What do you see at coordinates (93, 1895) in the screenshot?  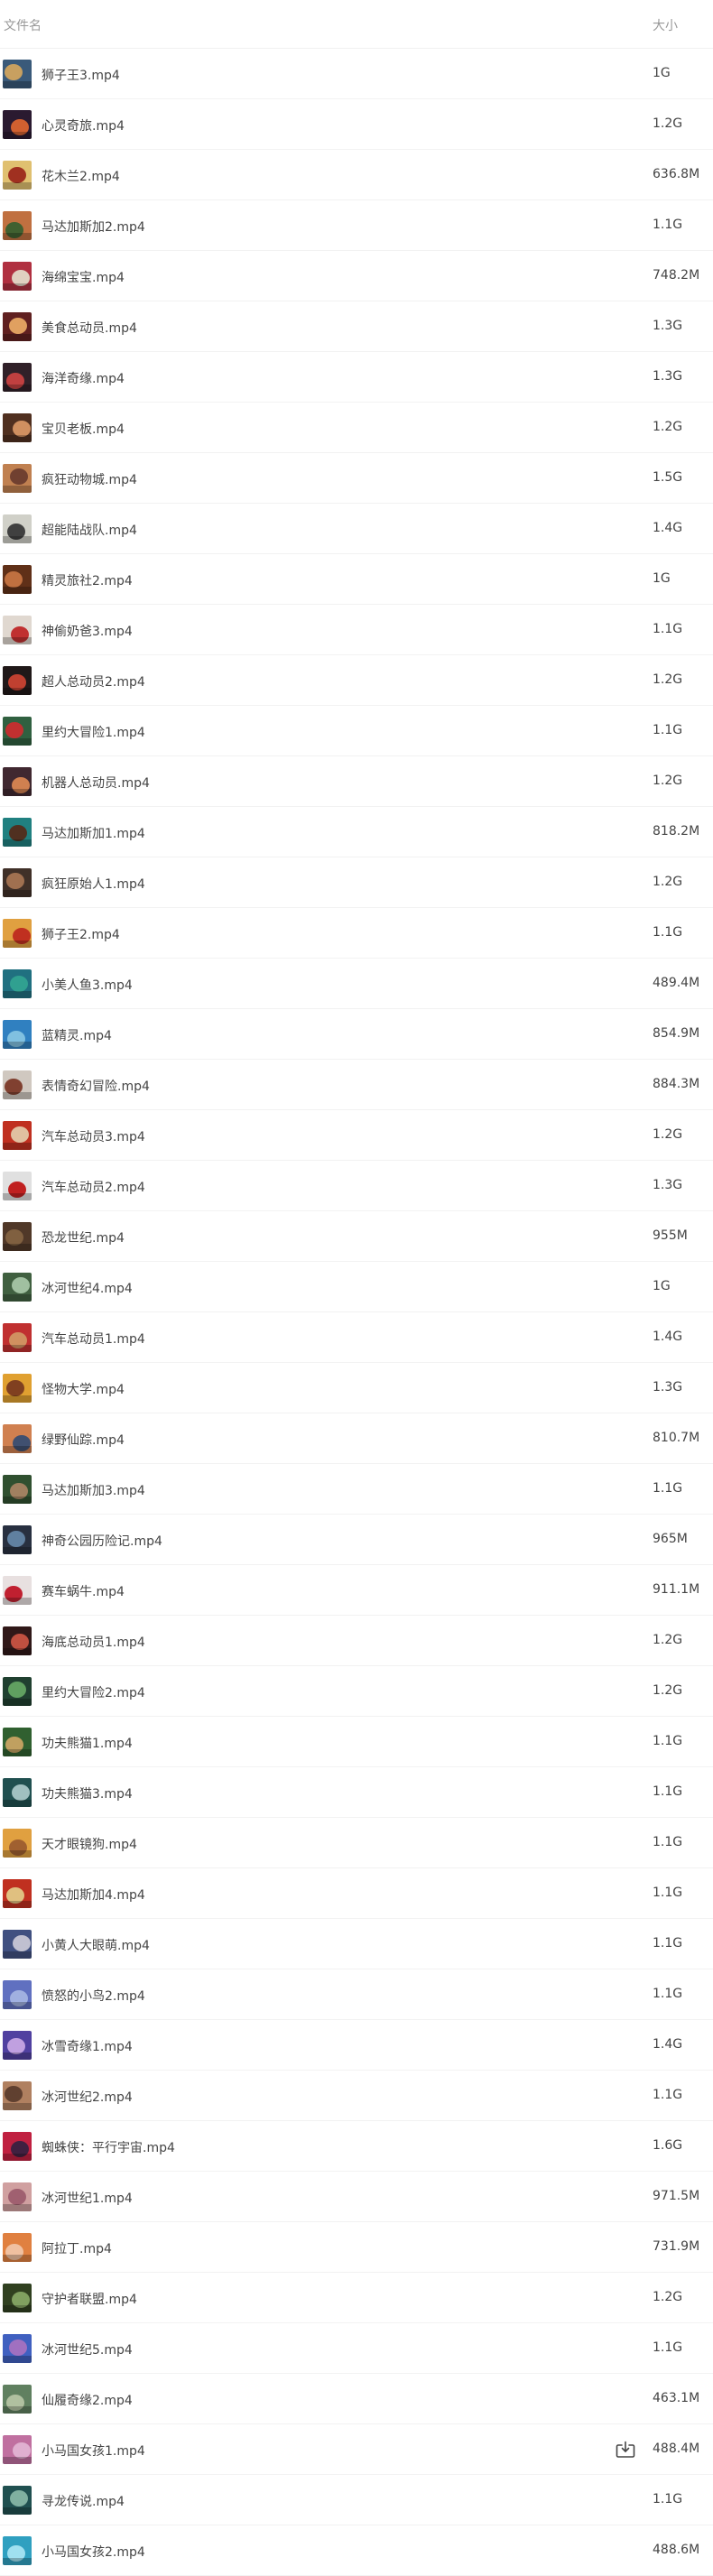 I see `file-name: 马达加斯加4.mp4` at bounding box center [93, 1895].